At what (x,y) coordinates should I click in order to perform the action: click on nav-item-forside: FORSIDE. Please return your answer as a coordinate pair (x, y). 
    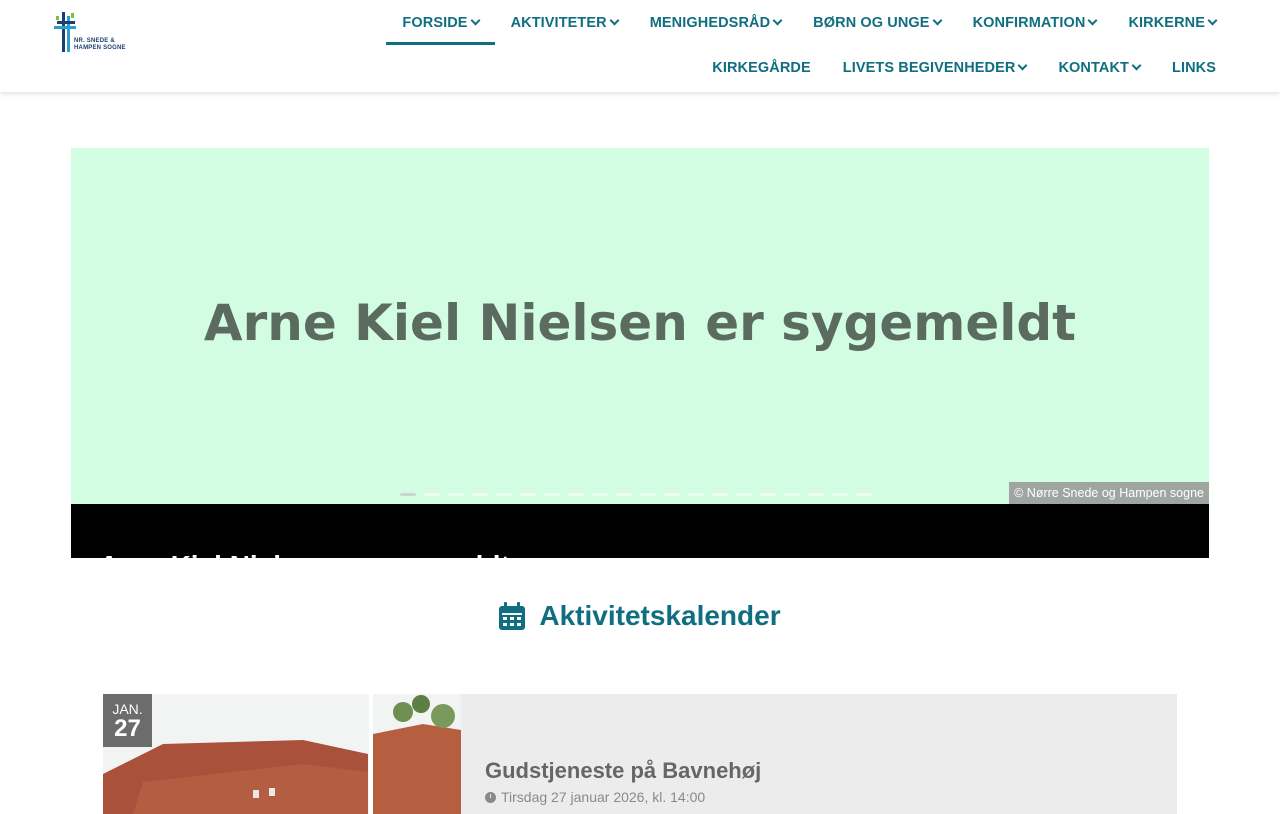
    Looking at the image, I should click on (440, 22).